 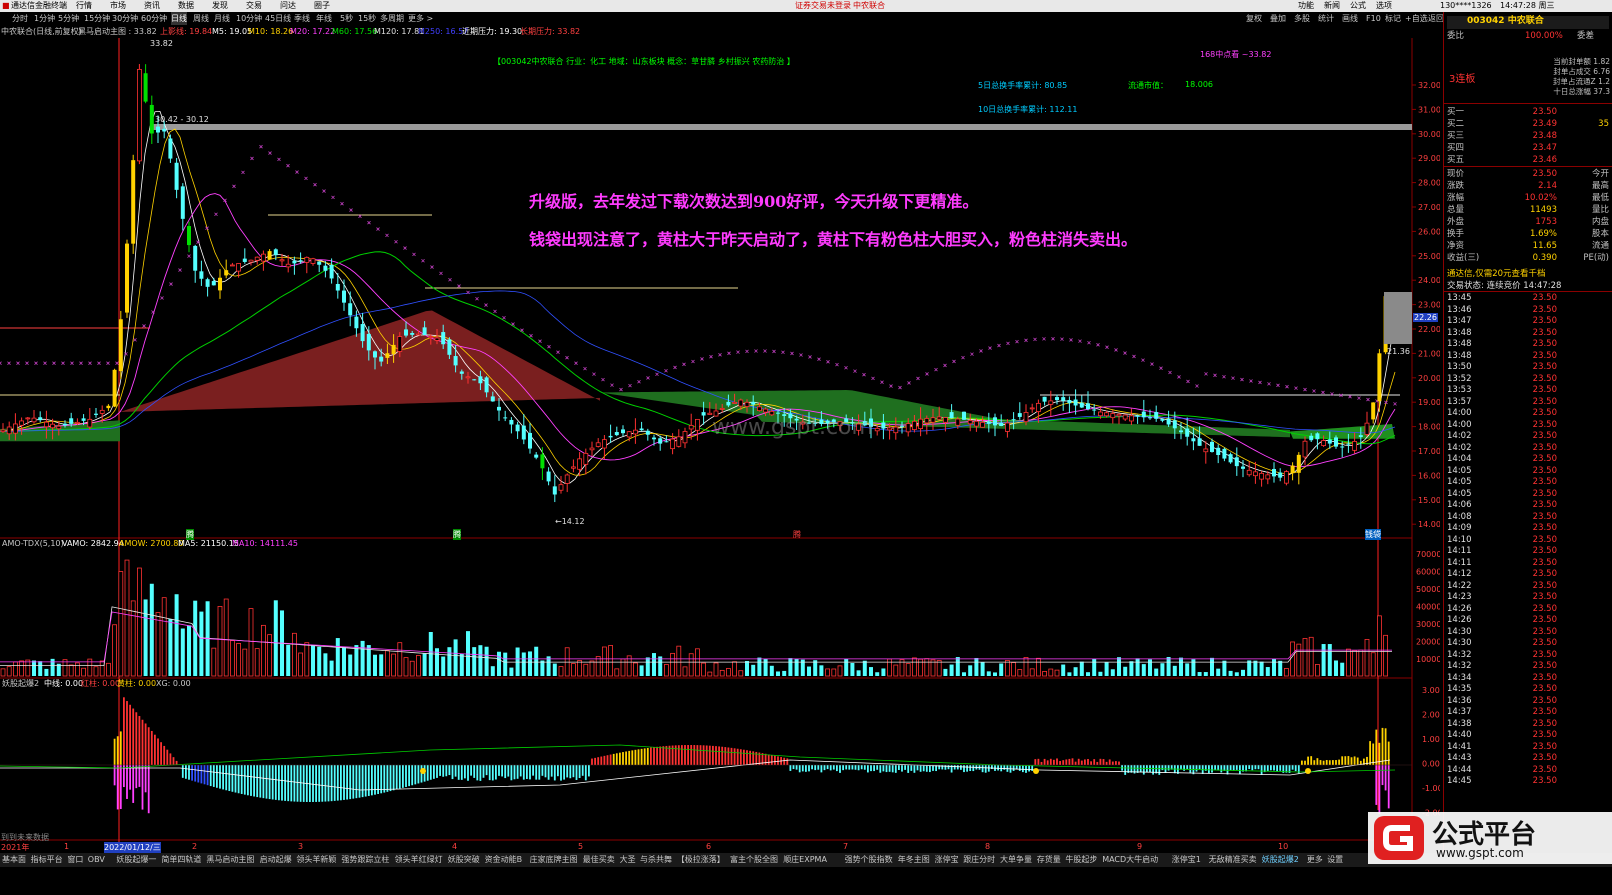 I want to click on menu-item-market: 市场, so click(x=118, y=6).